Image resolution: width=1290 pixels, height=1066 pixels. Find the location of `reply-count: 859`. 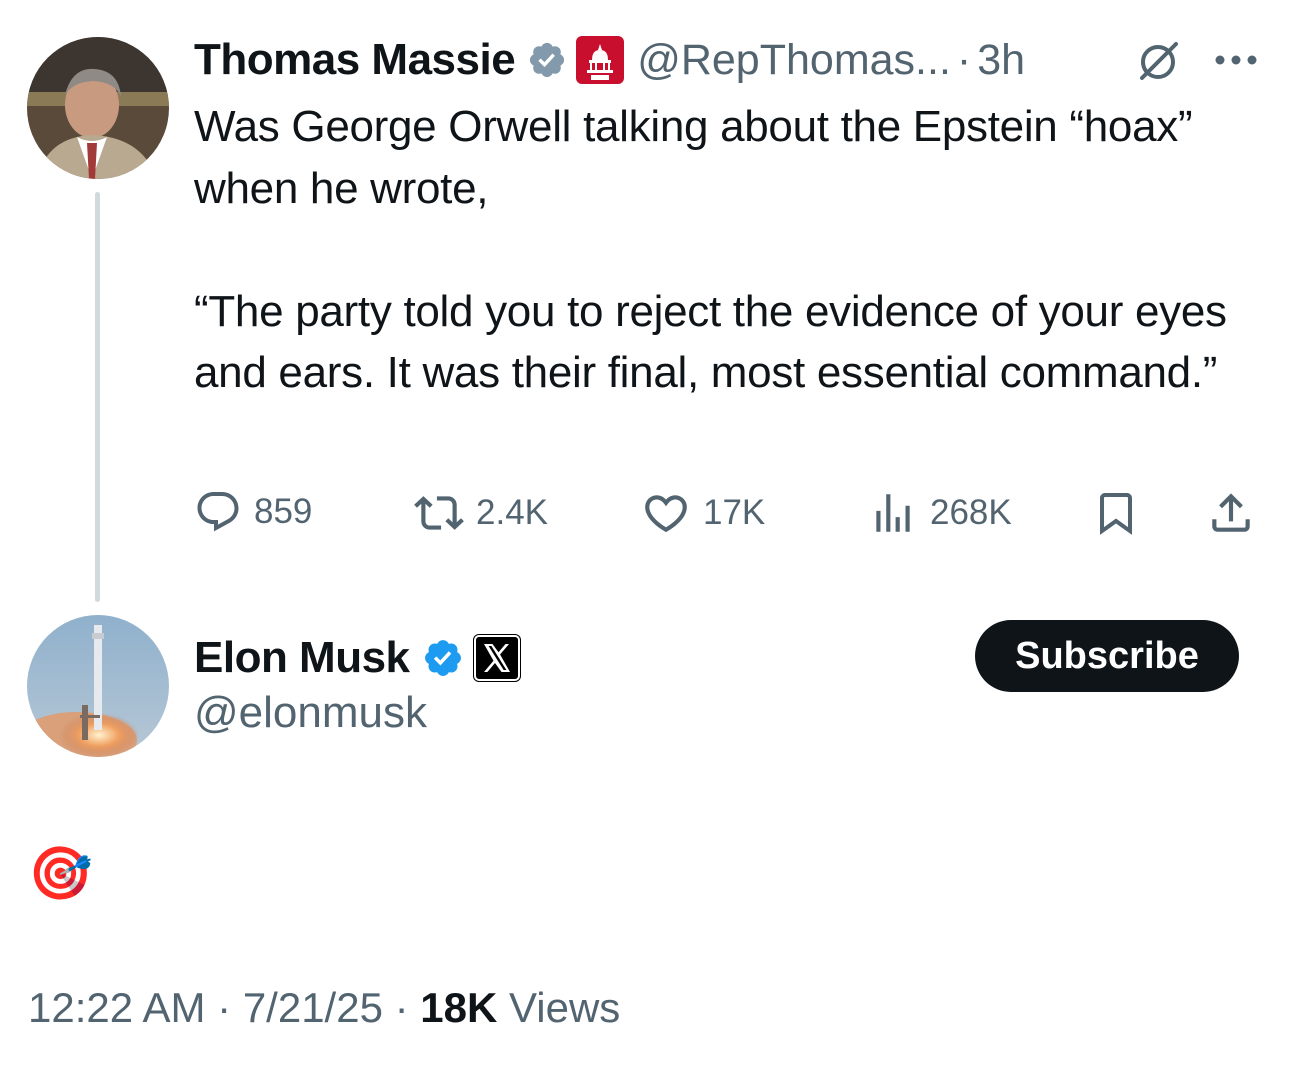

reply-count: 859 is located at coordinates (283, 511).